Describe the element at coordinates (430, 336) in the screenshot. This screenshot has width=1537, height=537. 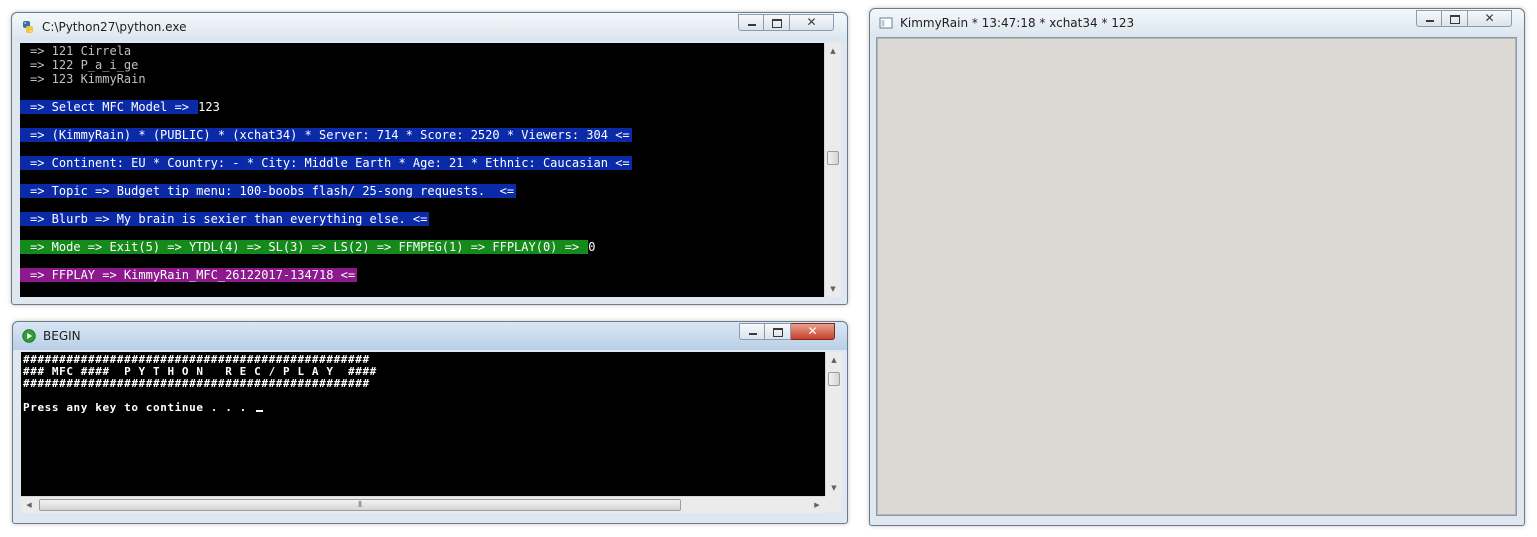
I see `begin-titlebar: BEGIN ✕` at that location.